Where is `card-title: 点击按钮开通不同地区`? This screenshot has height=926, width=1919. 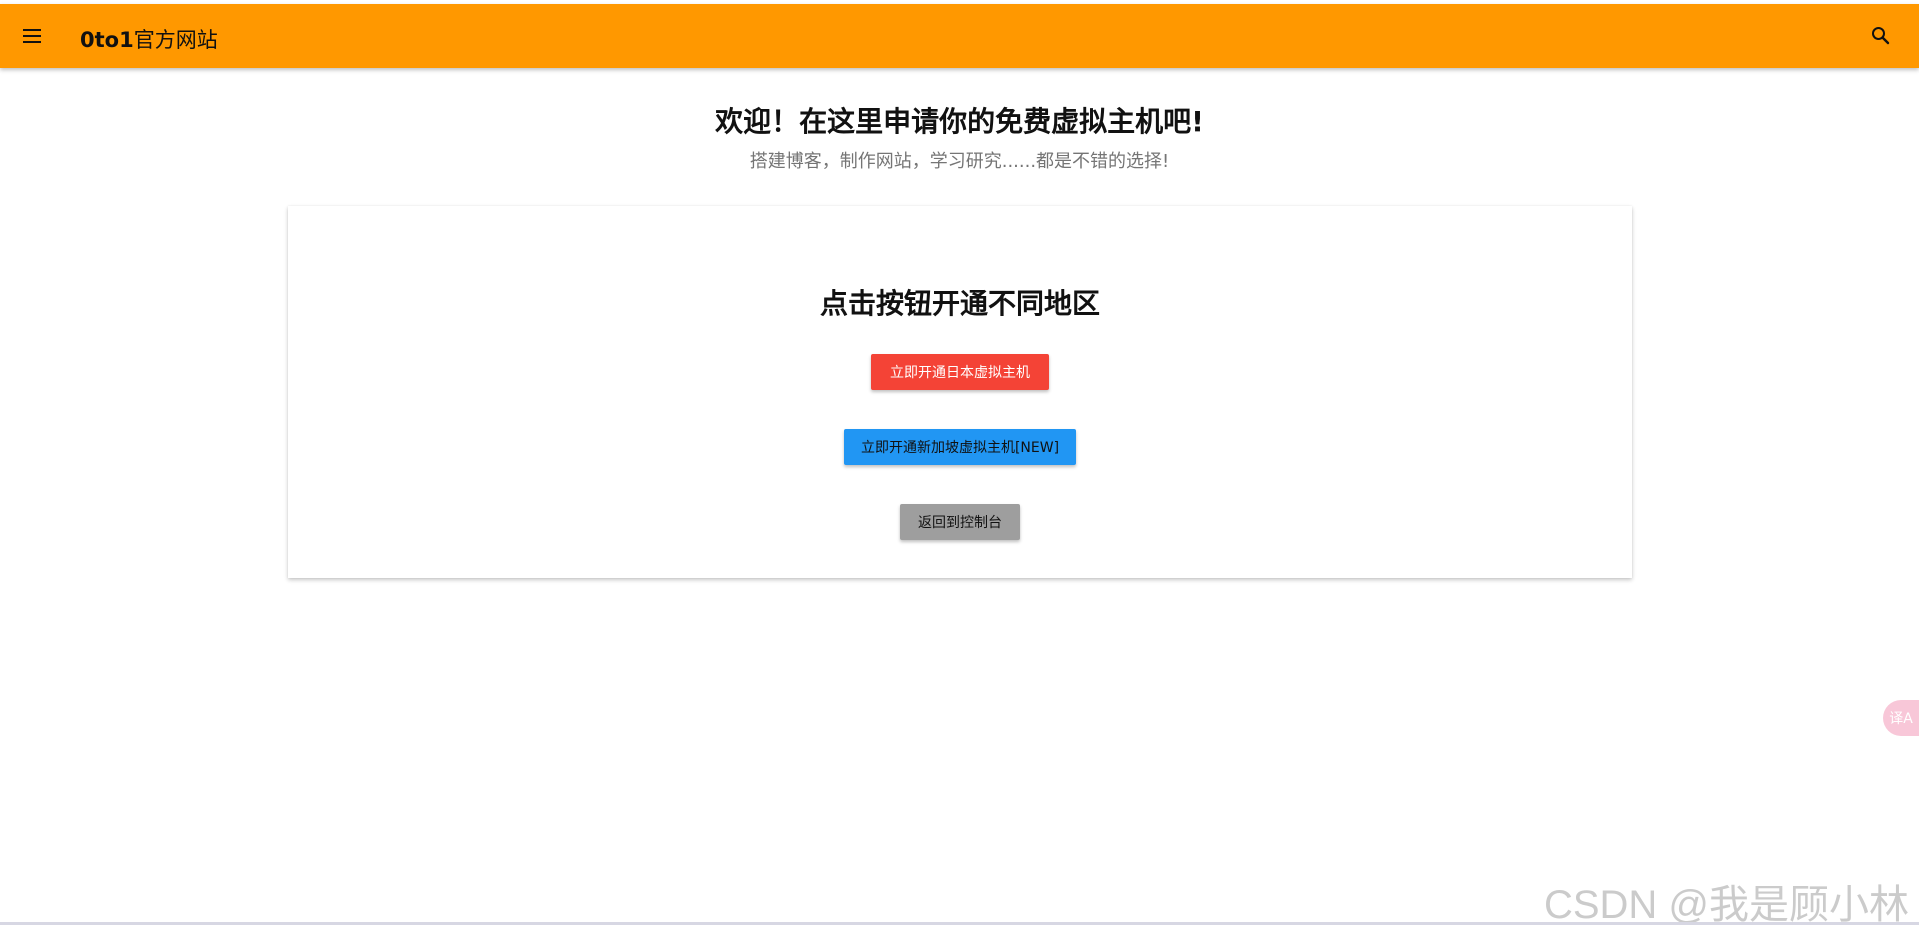 card-title: 点击按钮开通不同地区 is located at coordinates (959, 303).